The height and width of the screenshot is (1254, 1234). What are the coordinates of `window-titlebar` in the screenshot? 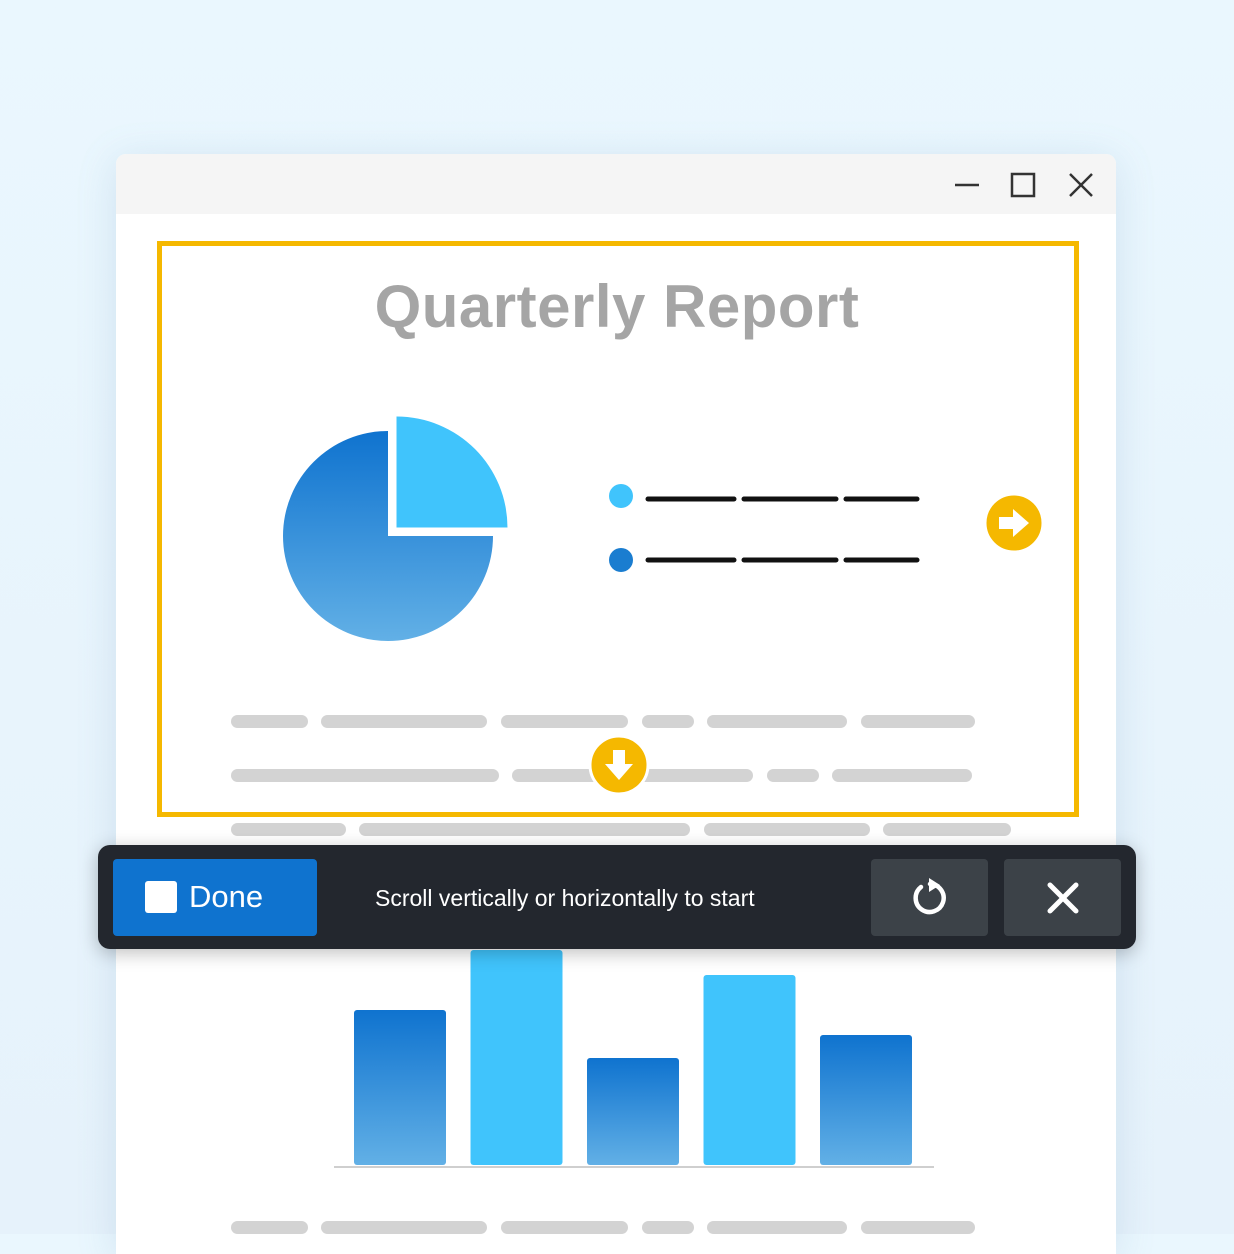 It's located at (616, 184).